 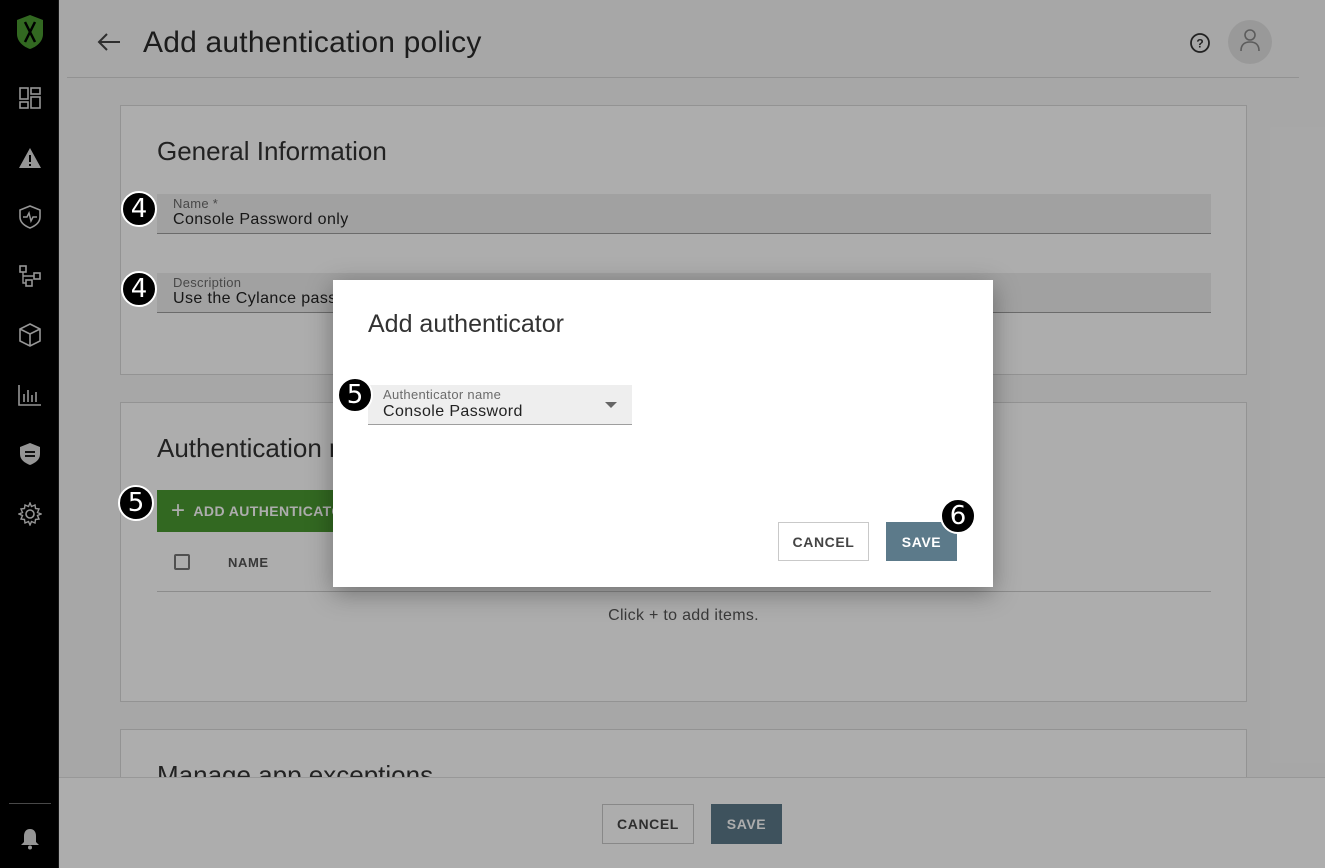 What do you see at coordinates (823, 541) in the screenshot?
I see `dialog-cancel-button: CANCEL` at bounding box center [823, 541].